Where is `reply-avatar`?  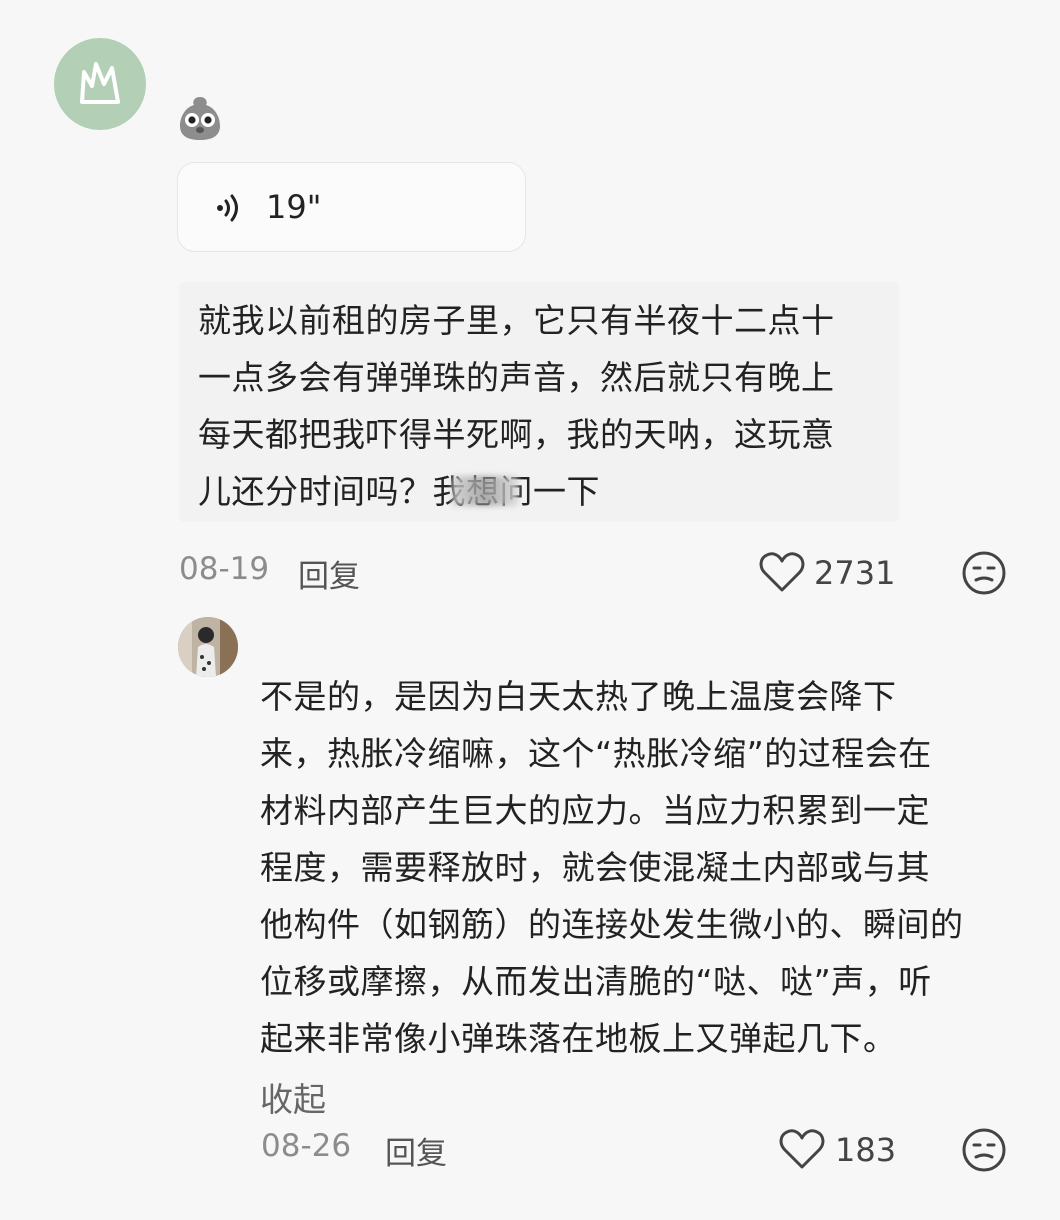
reply-avatar is located at coordinates (208, 647).